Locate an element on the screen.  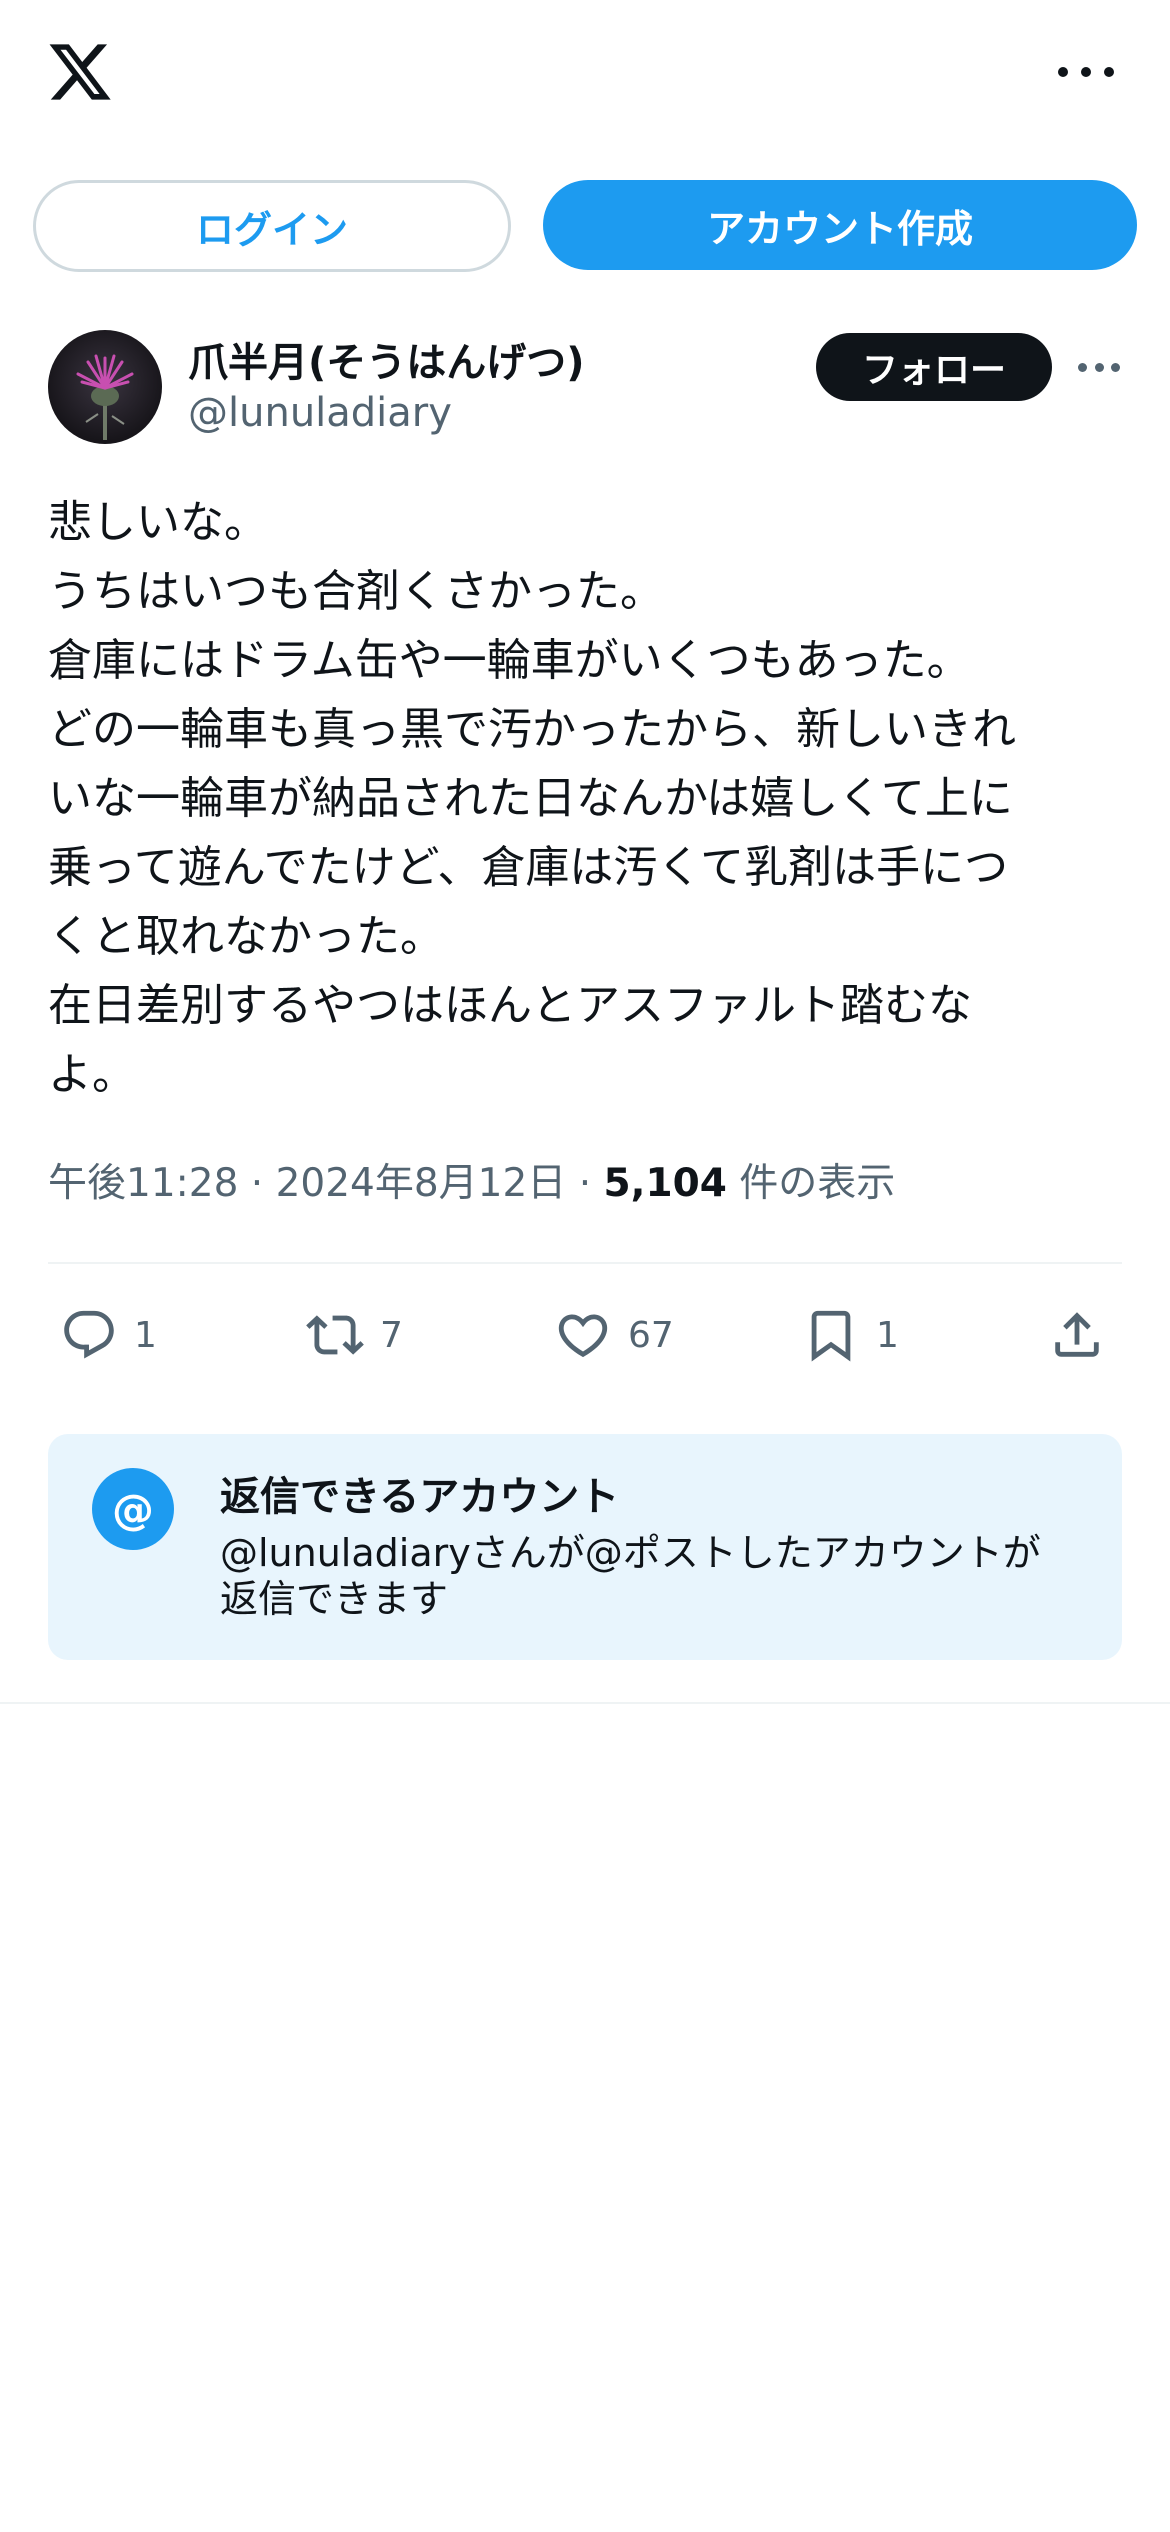
post-text-line: 悲しいな。 is located at coordinates (158, 522).